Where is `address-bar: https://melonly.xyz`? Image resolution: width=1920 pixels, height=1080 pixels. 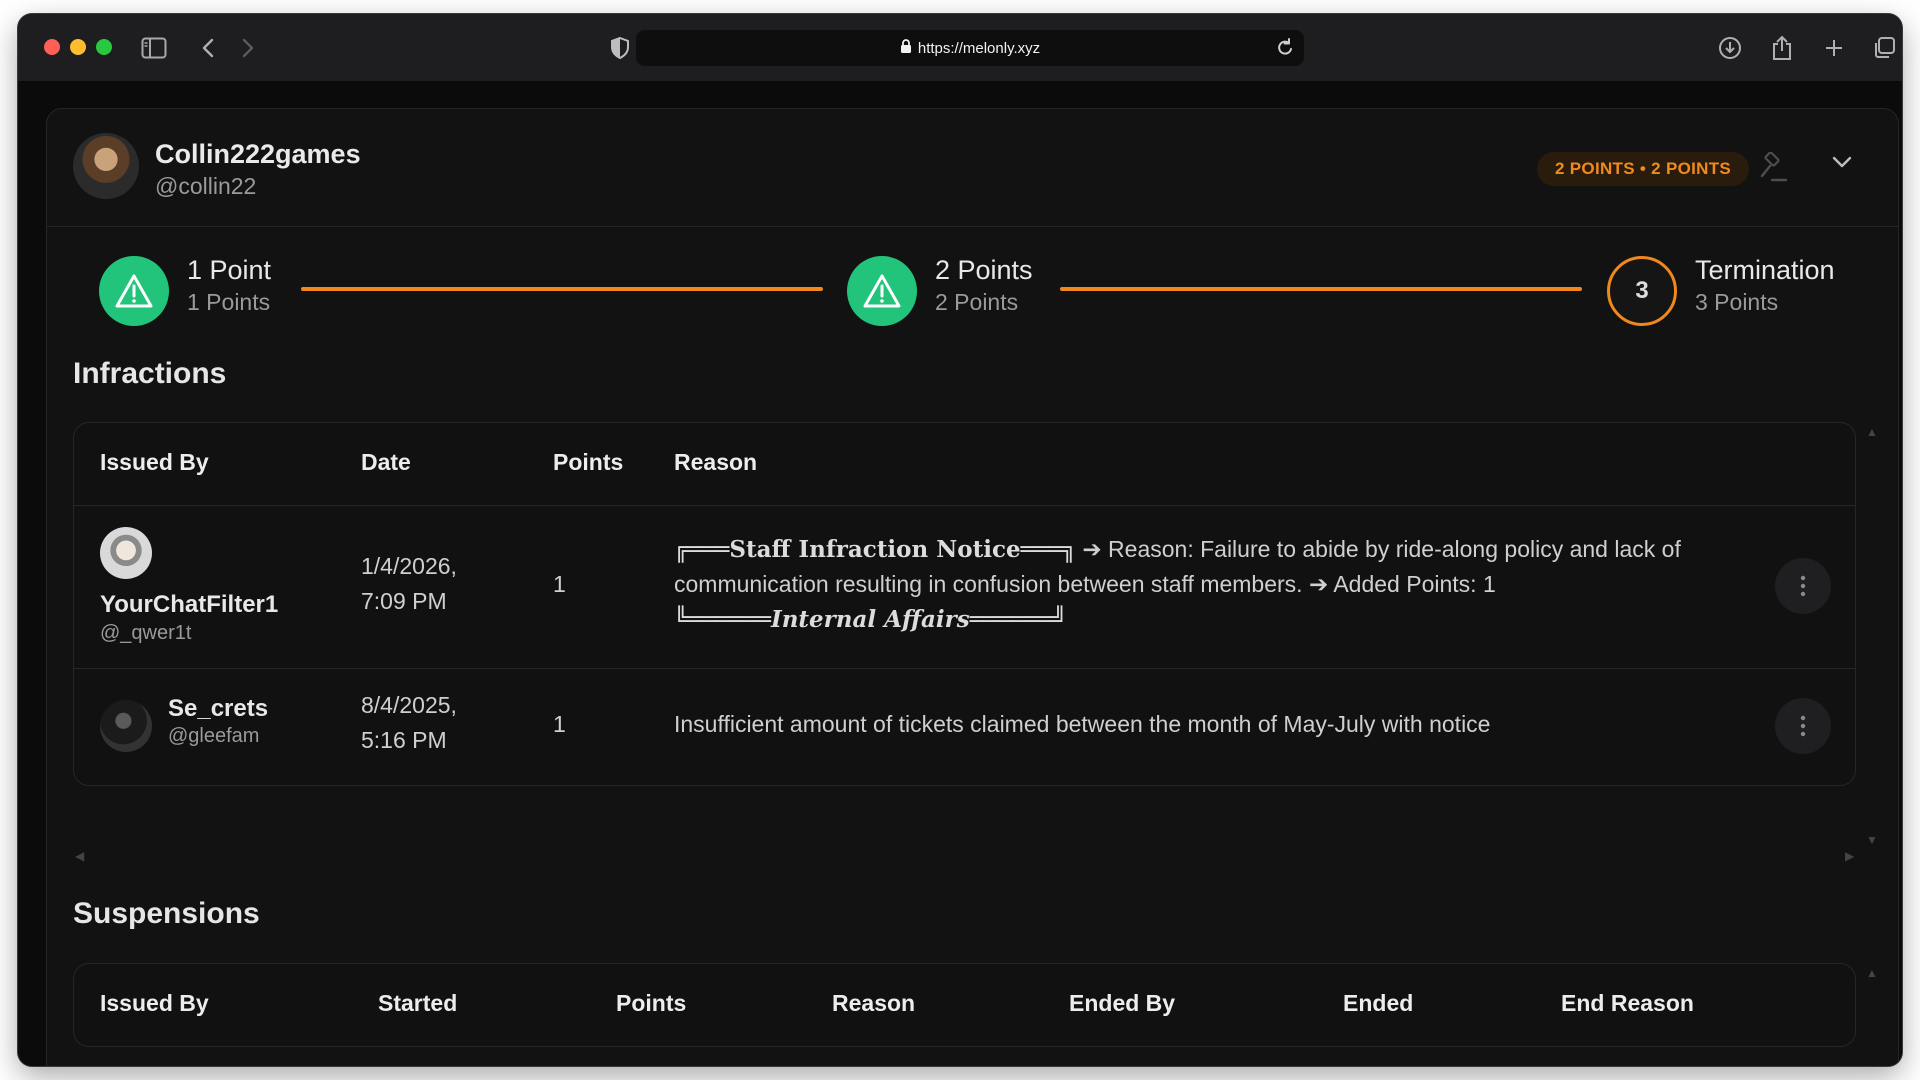
address-bar: https://melonly.xyz is located at coordinates (970, 48).